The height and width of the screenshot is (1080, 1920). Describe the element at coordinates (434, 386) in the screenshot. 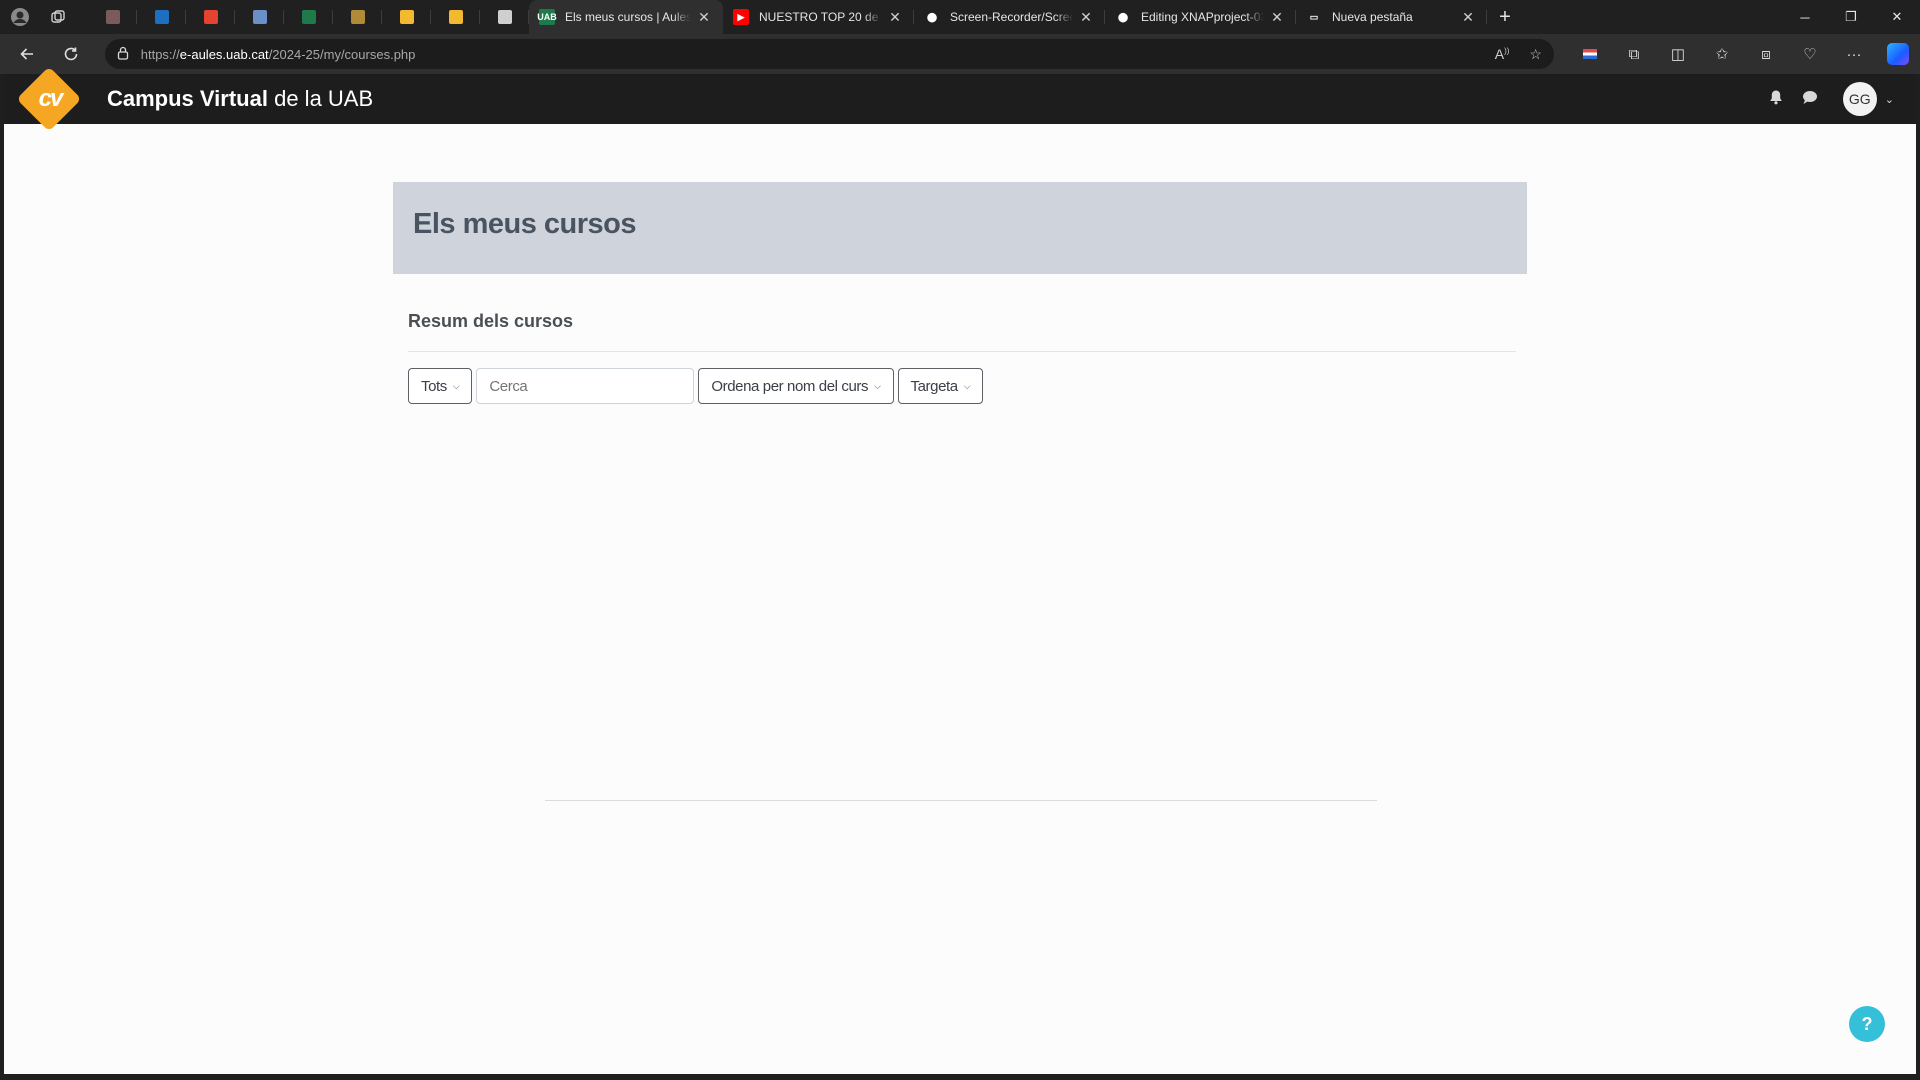

I see `grouping-filter-label: Tots` at that location.